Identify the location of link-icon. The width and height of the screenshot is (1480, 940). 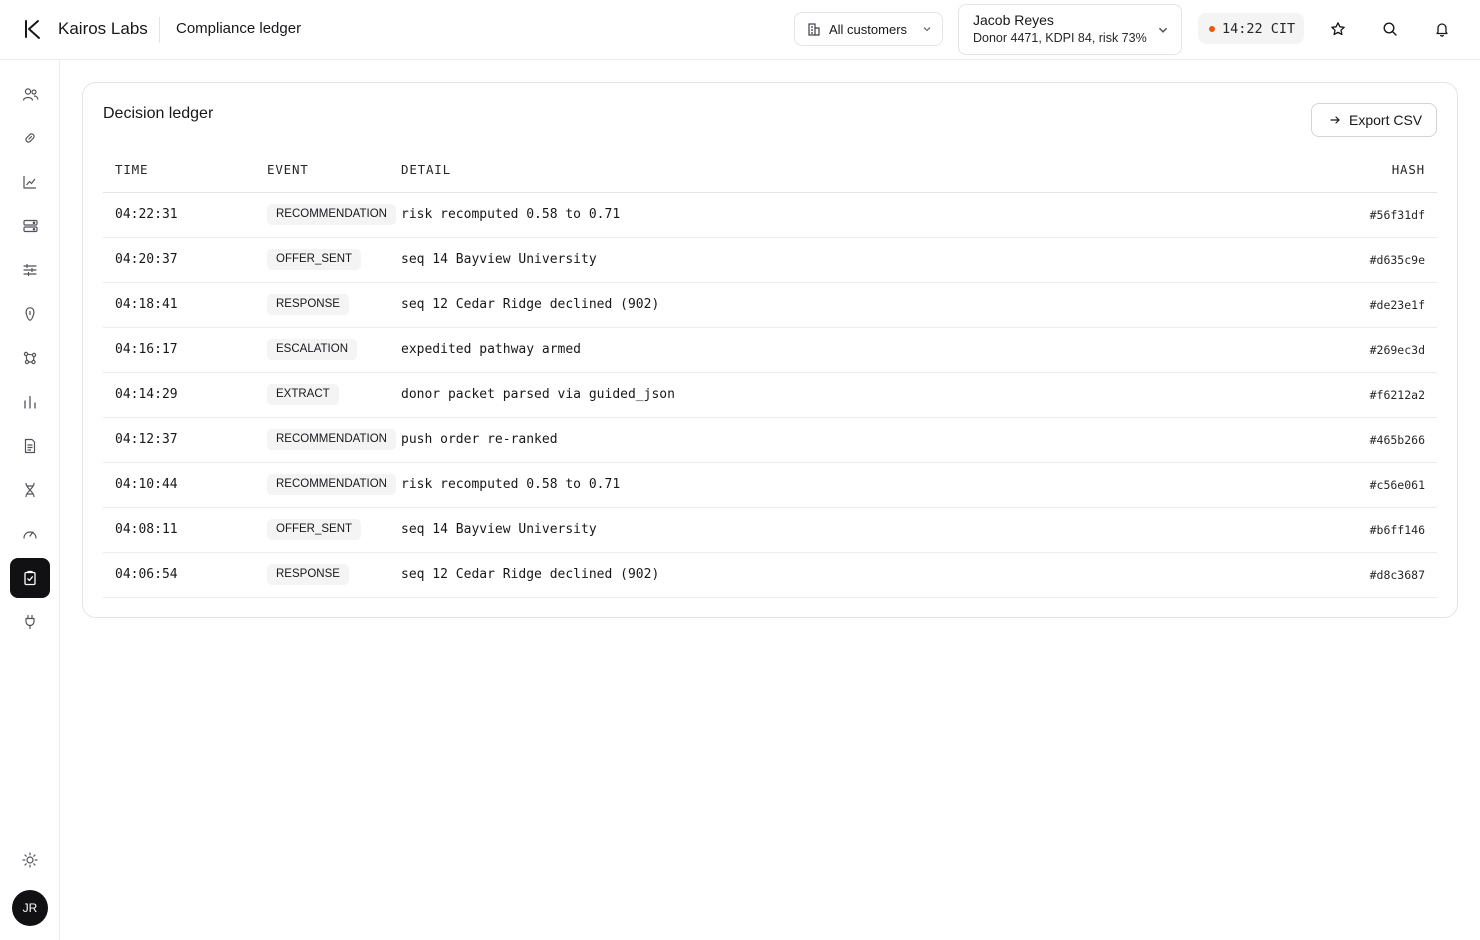
(30, 138).